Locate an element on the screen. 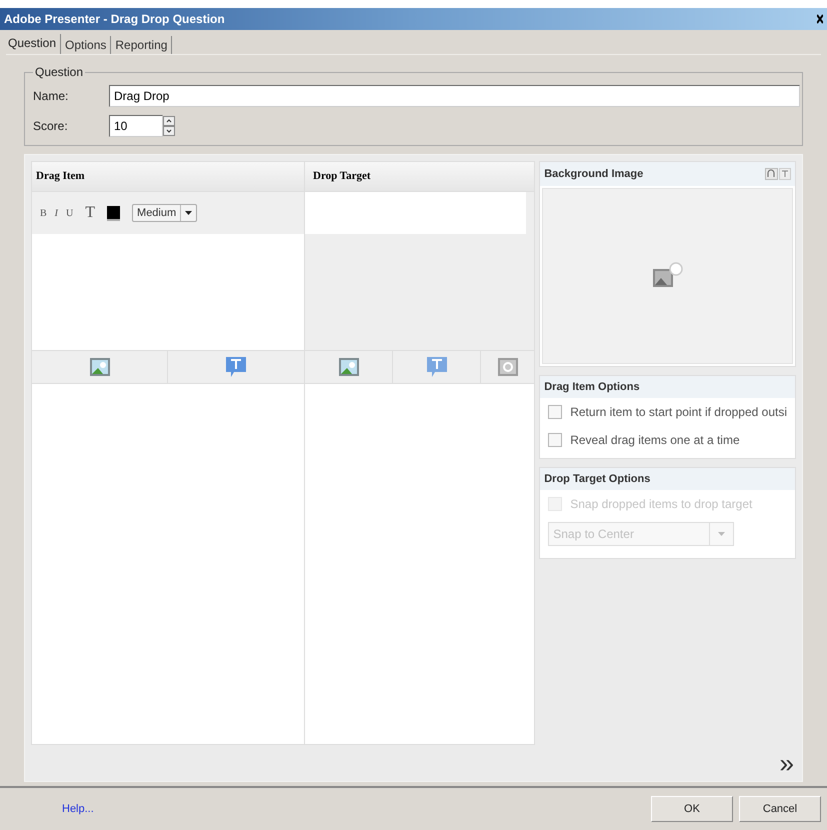  bold-button: B is located at coordinates (43, 213).